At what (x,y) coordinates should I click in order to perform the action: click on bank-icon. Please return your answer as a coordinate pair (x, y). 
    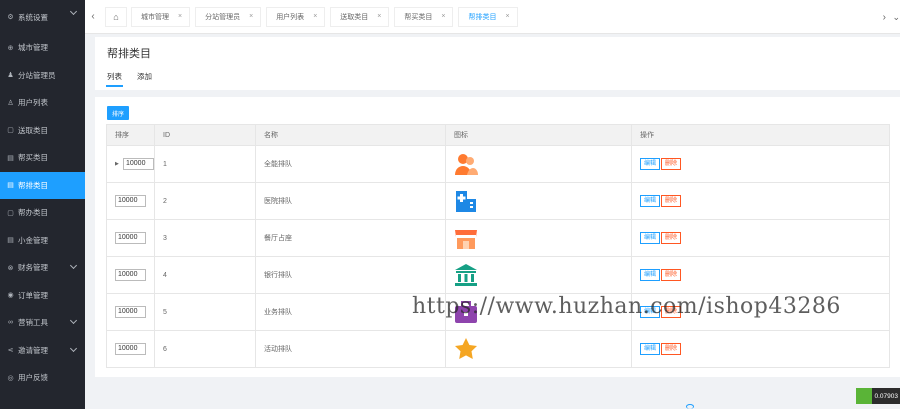
    Looking at the image, I should click on (542, 275).